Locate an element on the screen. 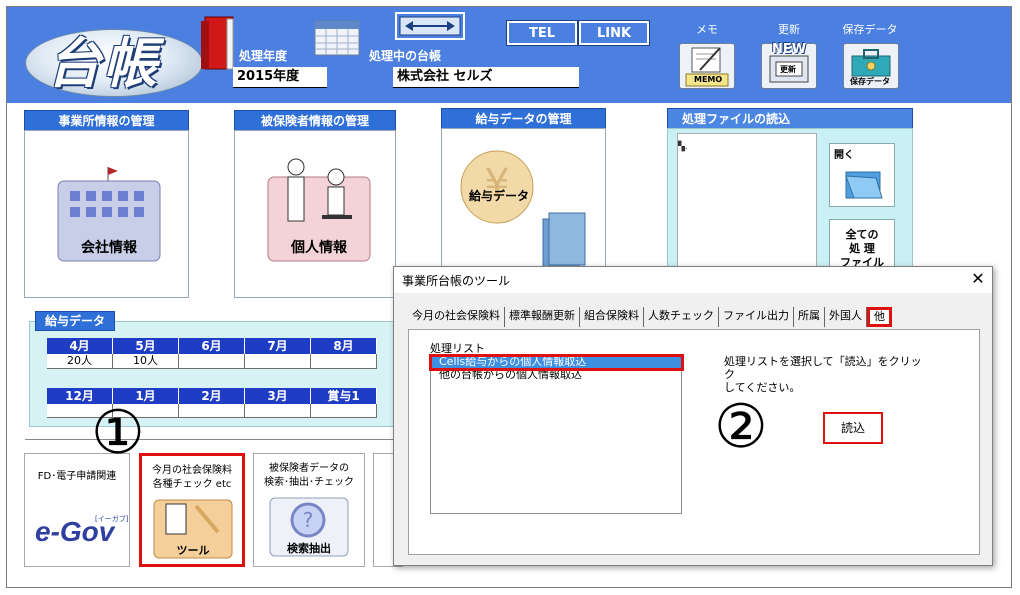 This screenshot has width=1020, height=595. salary-panel-title: 給与データの管理 is located at coordinates (523, 119).